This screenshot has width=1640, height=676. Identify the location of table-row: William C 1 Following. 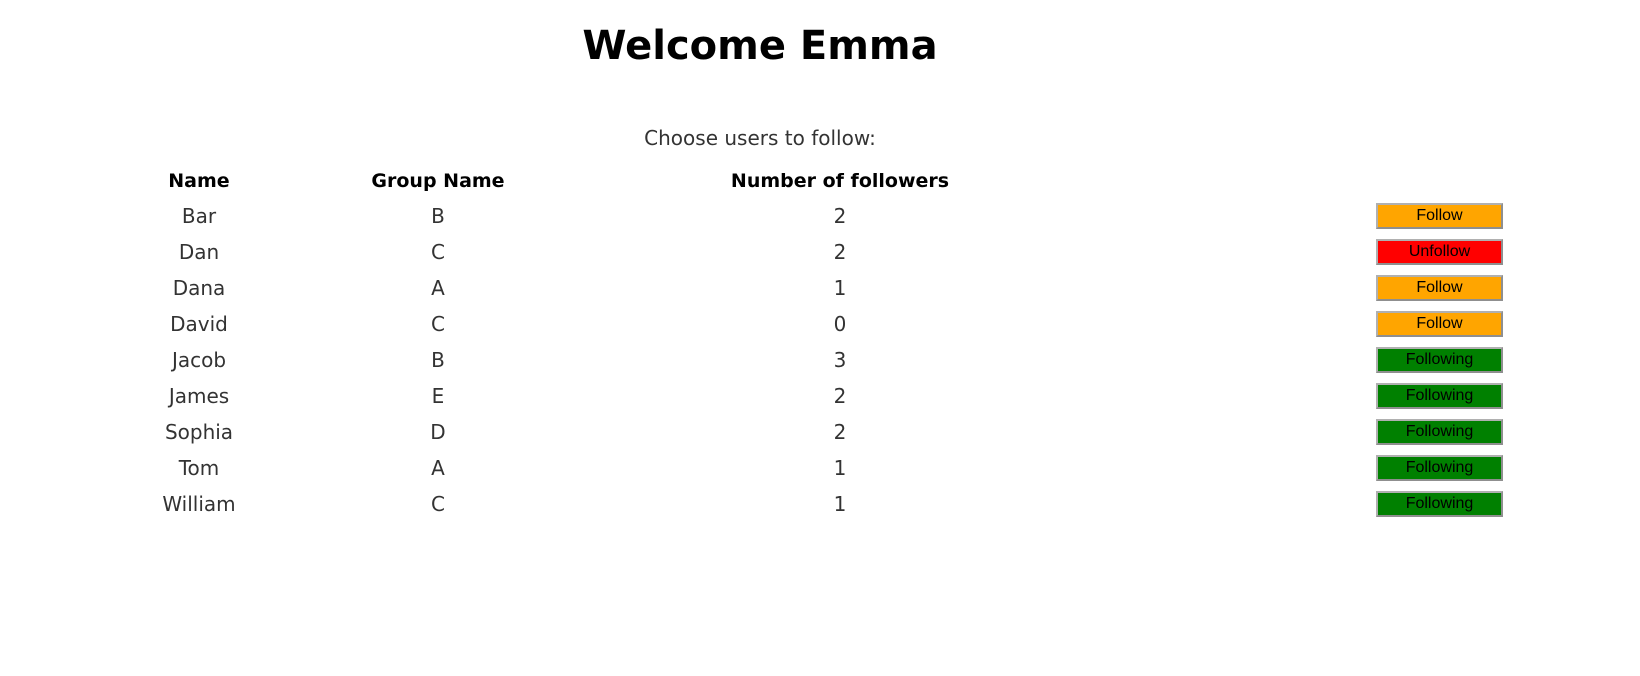
(813, 504).